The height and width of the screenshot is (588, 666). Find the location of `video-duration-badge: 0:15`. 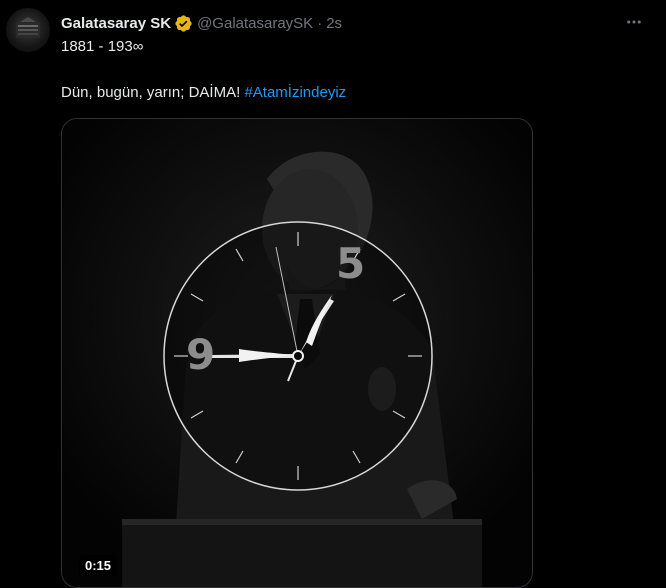

video-duration-badge: 0:15 is located at coordinates (98, 565).